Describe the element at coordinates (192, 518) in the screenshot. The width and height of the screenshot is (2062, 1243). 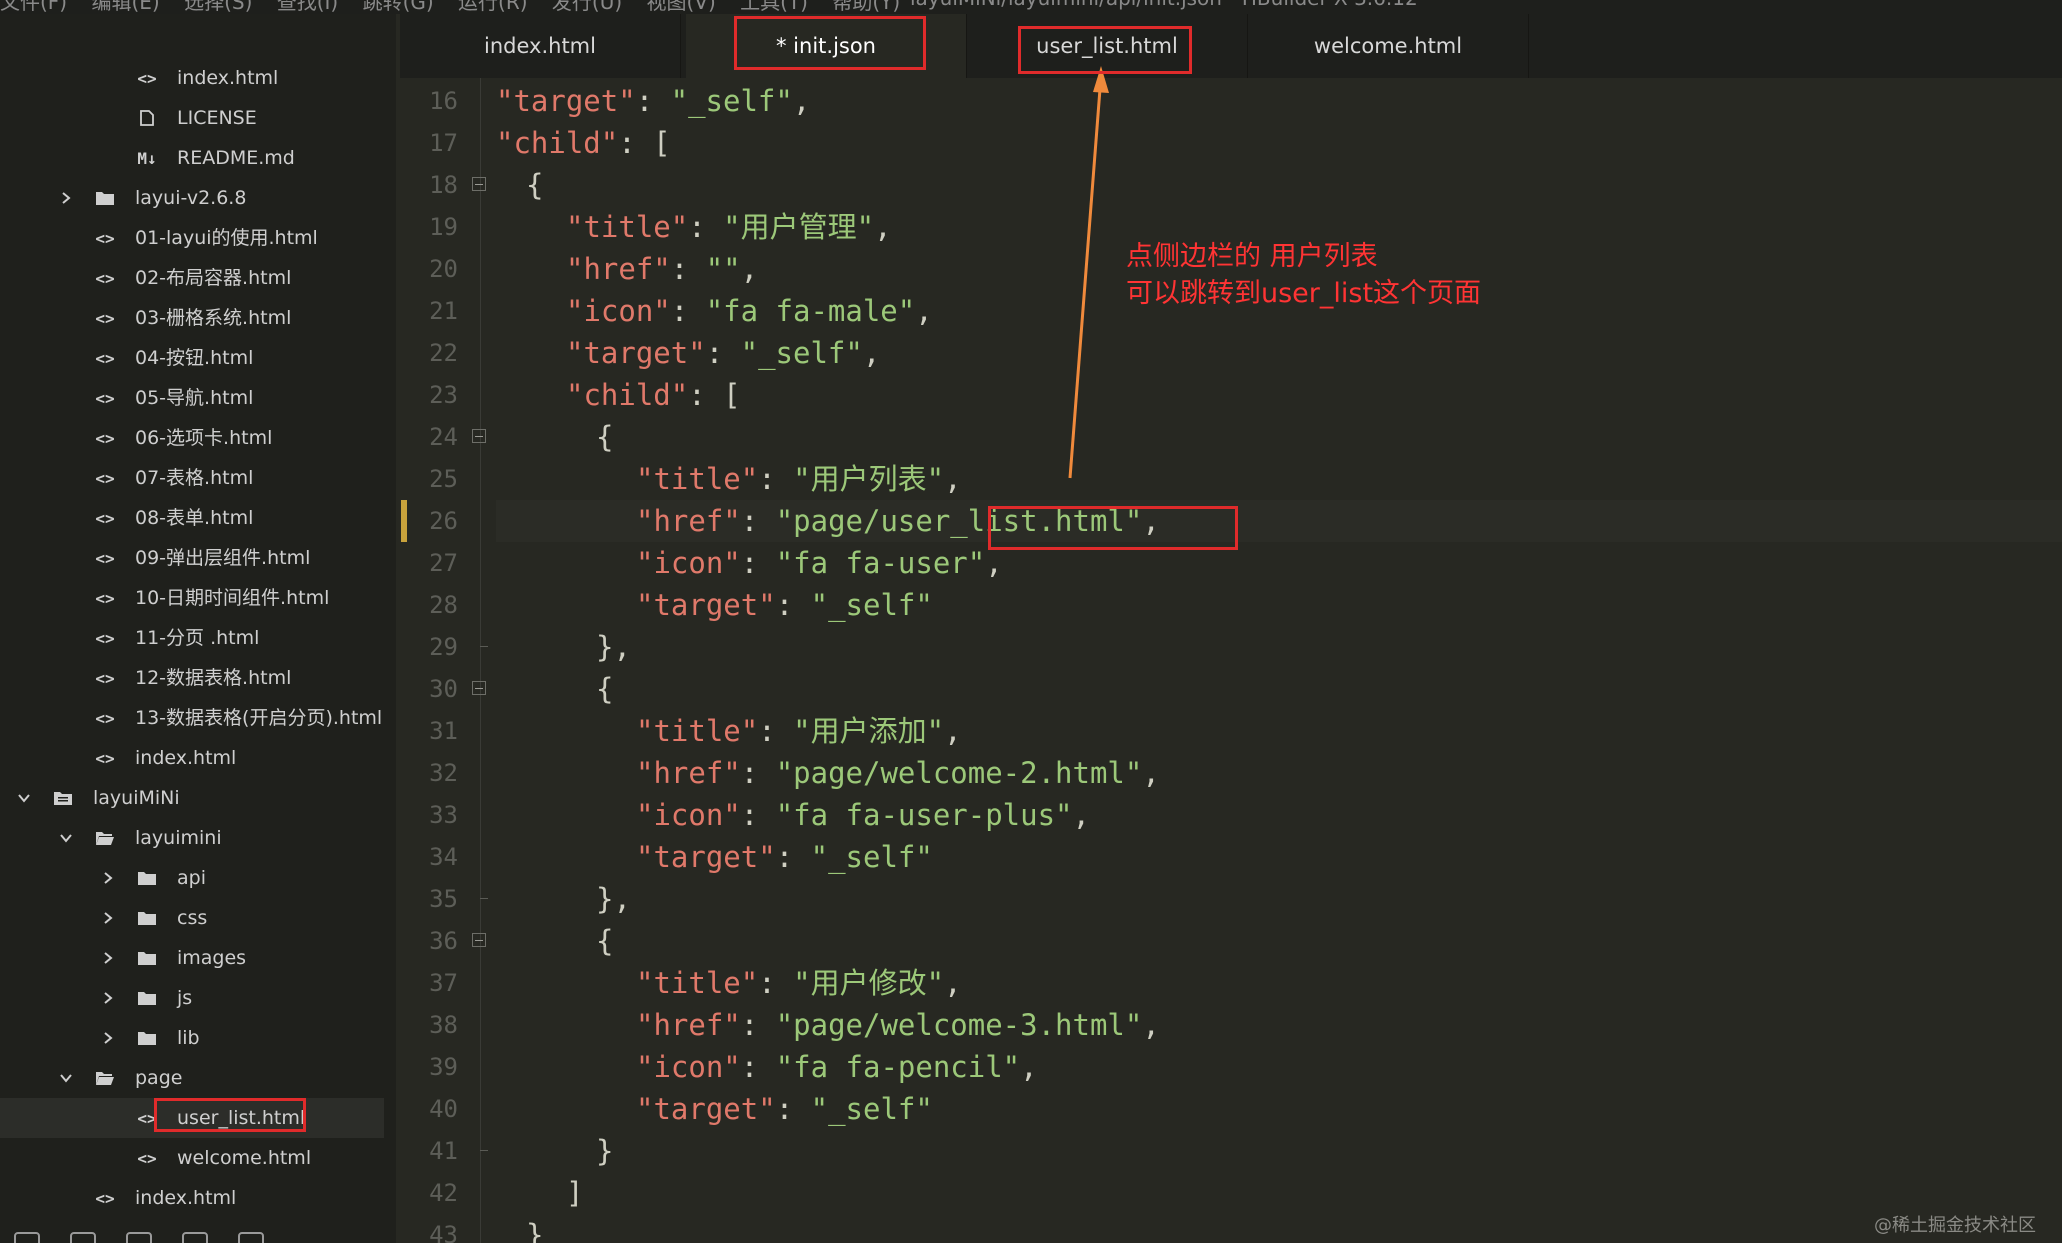
I see `tree-item: <> 08-表单.html` at that location.